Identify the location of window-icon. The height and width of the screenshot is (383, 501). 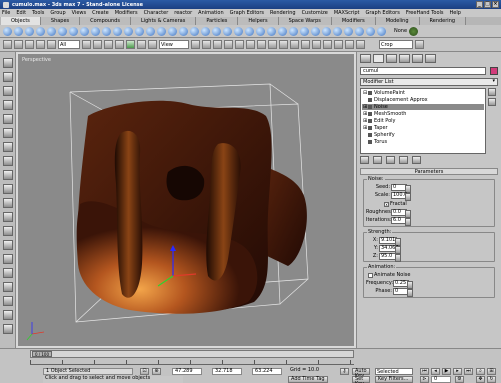
(282, 31).